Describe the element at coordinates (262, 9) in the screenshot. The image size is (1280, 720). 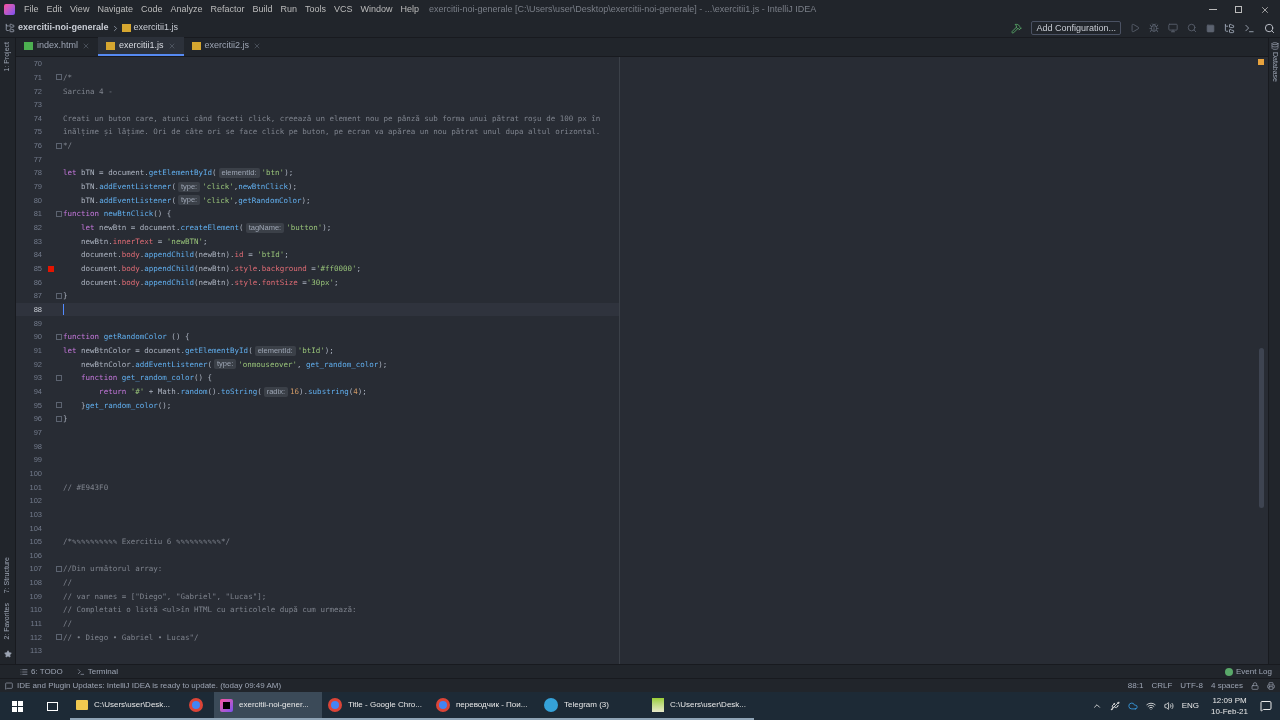
I see `menu-item: Build` at that location.